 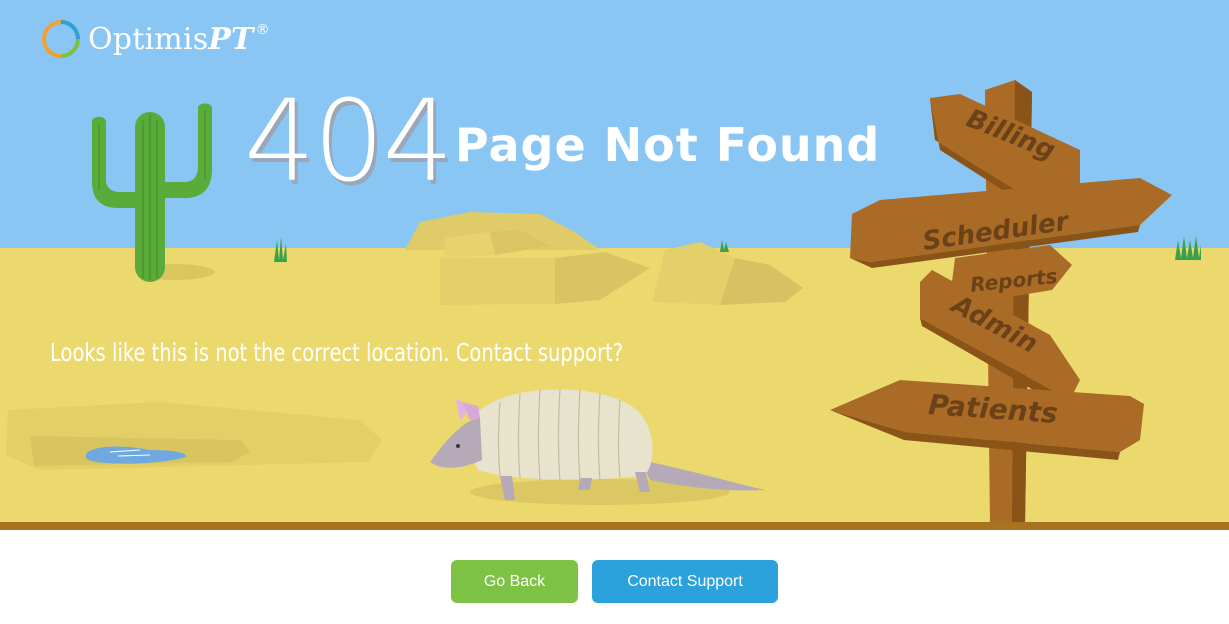 What do you see at coordinates (514, 581) in the screenshot?
I see `go-back-button: Go Back` at bounding box center [514, 581].